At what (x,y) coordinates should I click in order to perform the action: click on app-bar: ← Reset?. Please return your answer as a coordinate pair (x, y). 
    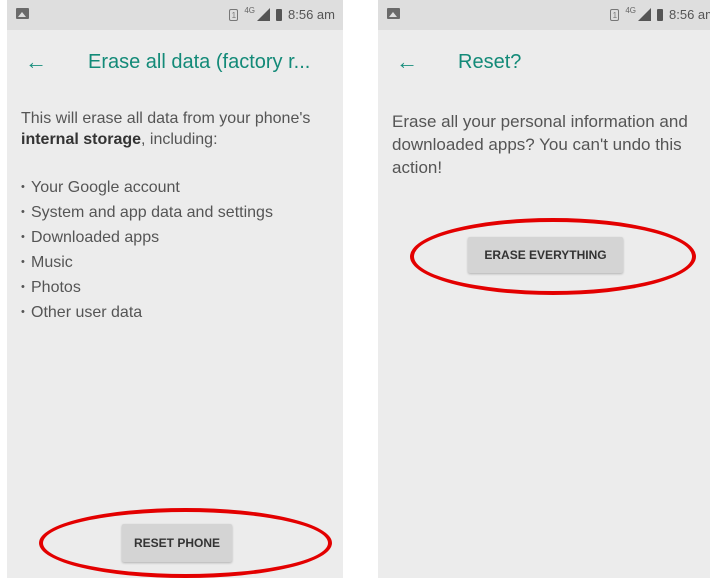
    Looking at the image, I should click on (544, 63).